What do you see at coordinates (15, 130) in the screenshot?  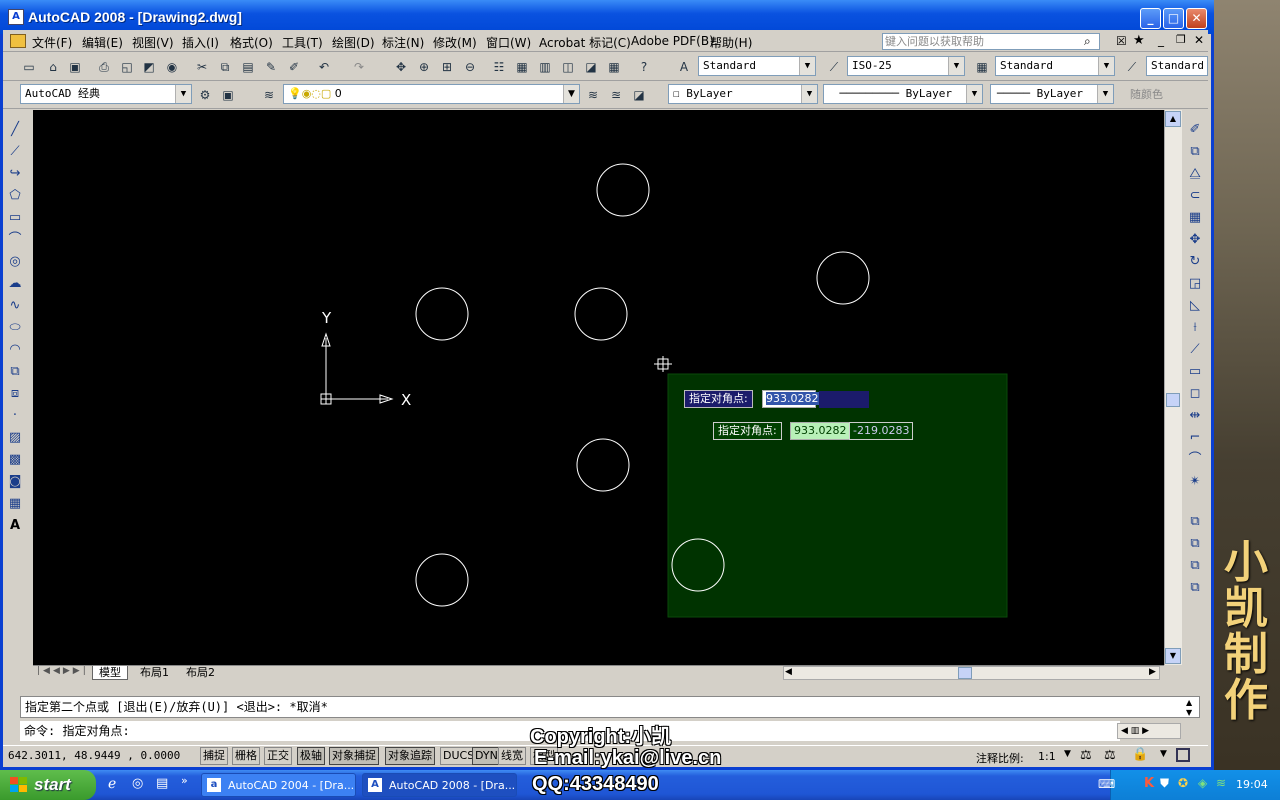 I see `line-icon: ╱` at bounding box center [15, 130].